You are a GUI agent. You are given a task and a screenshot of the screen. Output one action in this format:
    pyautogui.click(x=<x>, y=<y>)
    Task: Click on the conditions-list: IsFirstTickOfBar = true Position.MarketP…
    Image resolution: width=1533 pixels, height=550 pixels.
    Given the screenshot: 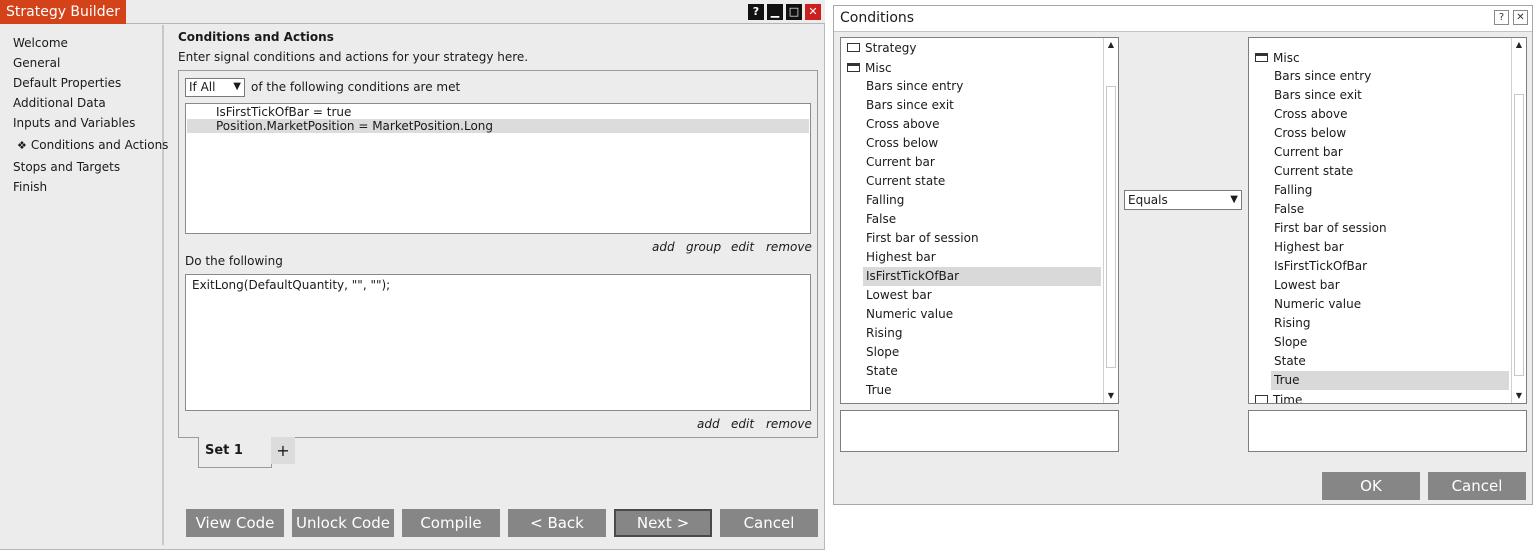 What is the action you would take?
    pyautogui.click(x=498, y=168)
    